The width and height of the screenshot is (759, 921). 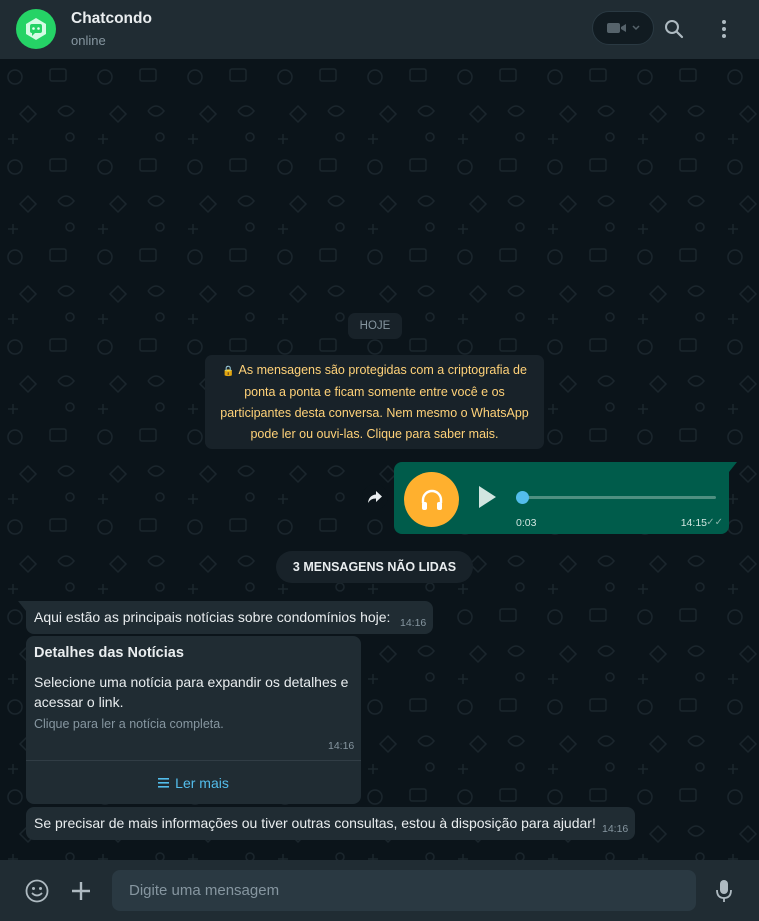 I want to click on message-time: 14:15, so click(x=693, y=523).